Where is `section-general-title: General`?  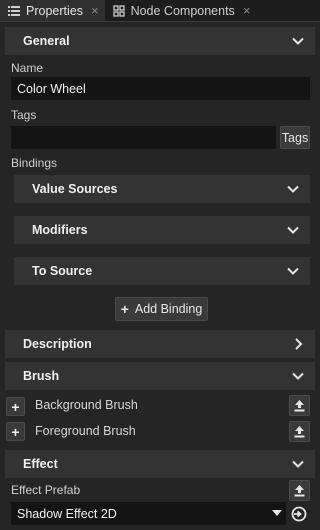
section-general-title: General is located at coordinates (46, 41).